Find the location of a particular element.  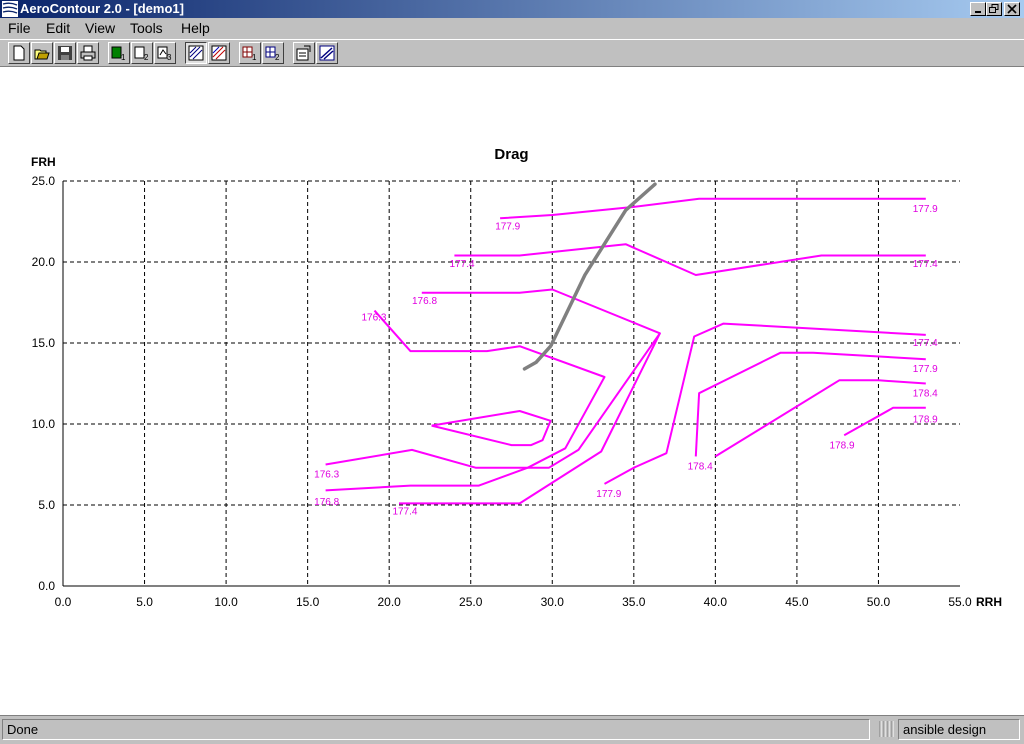

svg-text: 3 is located at coordinates (169, 57).